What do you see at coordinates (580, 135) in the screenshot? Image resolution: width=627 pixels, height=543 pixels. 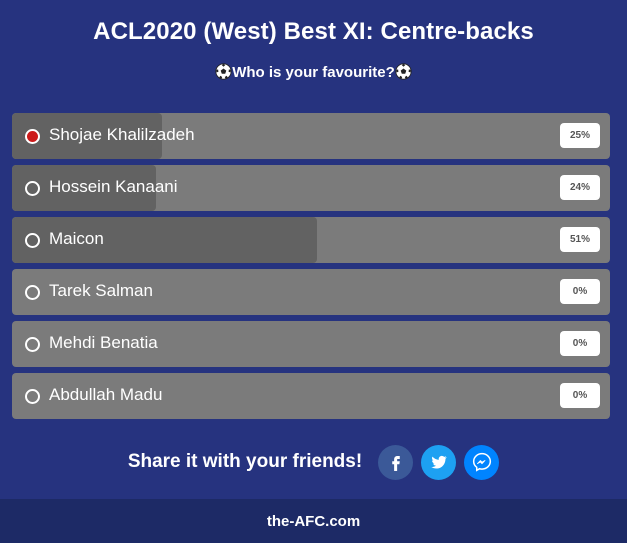 I see `percent-badge: 25%` at bounding box center [580, 135].